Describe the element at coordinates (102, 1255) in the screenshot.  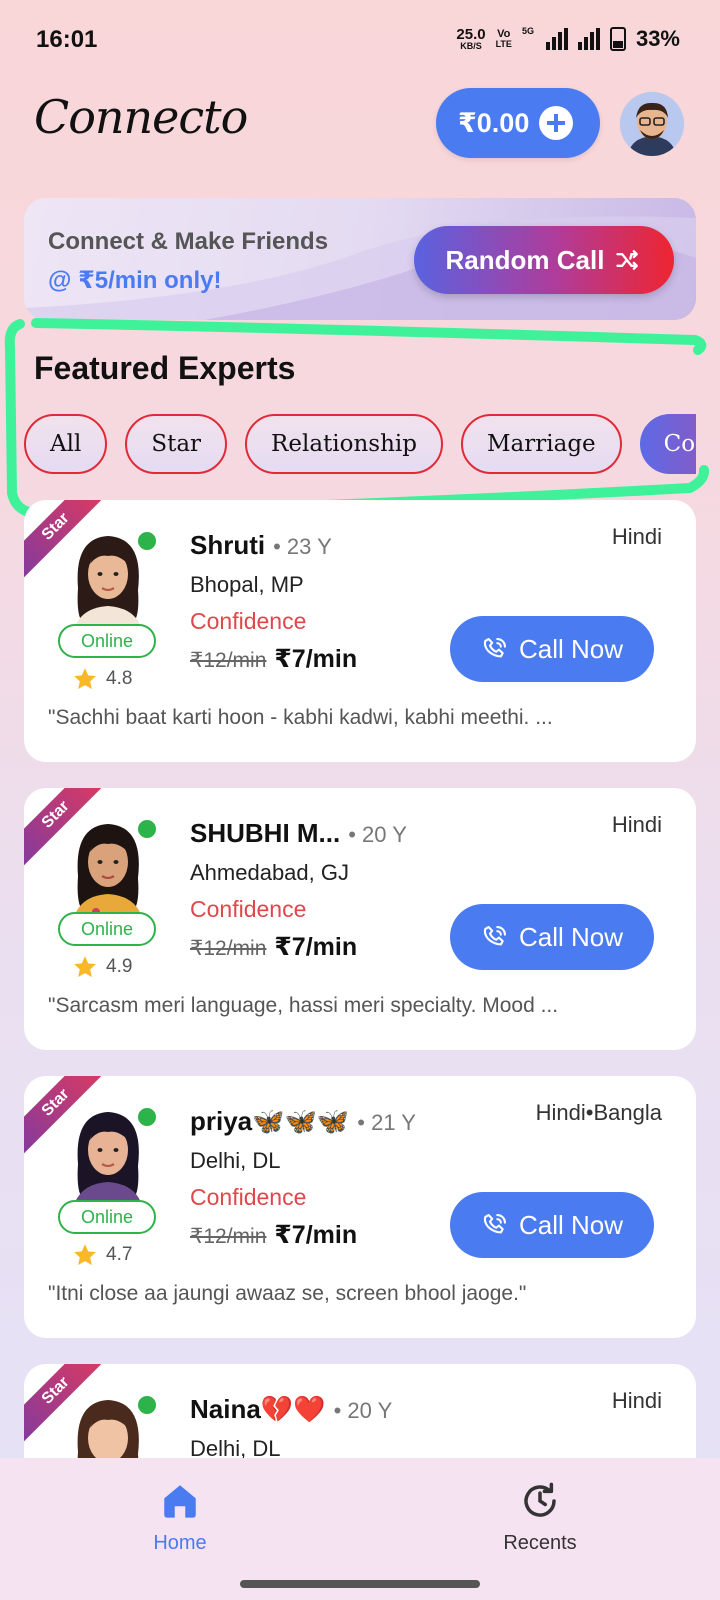
I see `rating: 4.7` at that location.